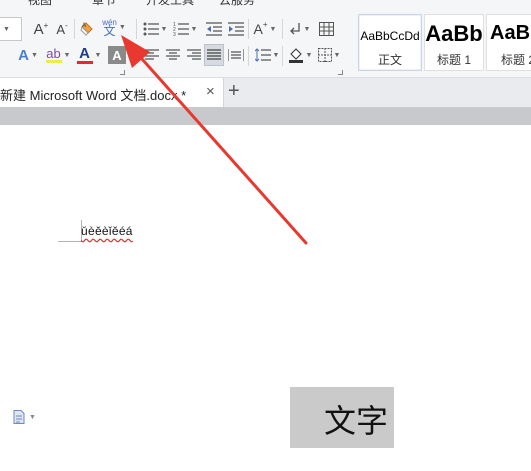 The image size is (531, 471). What do you see at coordinates (23, 55) in the screenshot?
I see `text-effect-icon: A` at bounding box center [23, 55].